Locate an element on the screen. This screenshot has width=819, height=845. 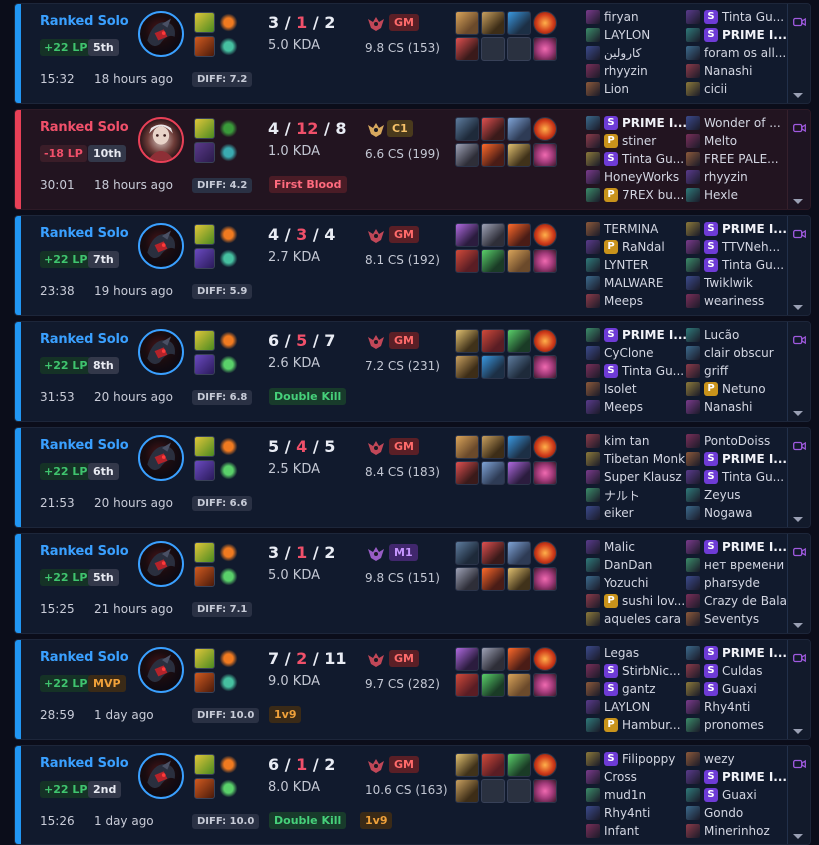
player-name: Tibetan Monk is located at coordinates (644, 459).